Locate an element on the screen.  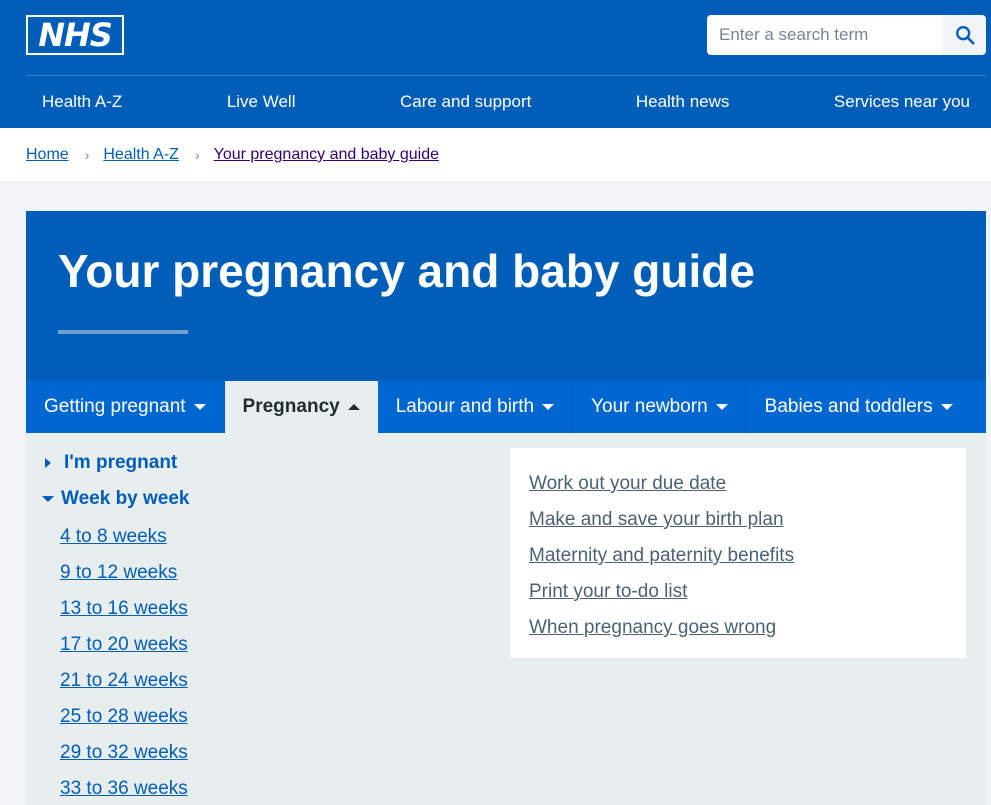
week-link: 21 to 24 weeks is located at coordinates (124, 681).